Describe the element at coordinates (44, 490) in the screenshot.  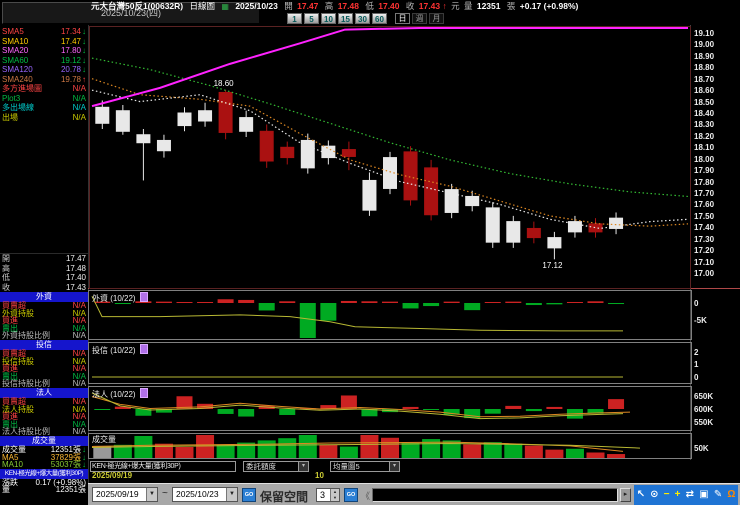
I see `sidebar-row: 量 12351張` at that location.